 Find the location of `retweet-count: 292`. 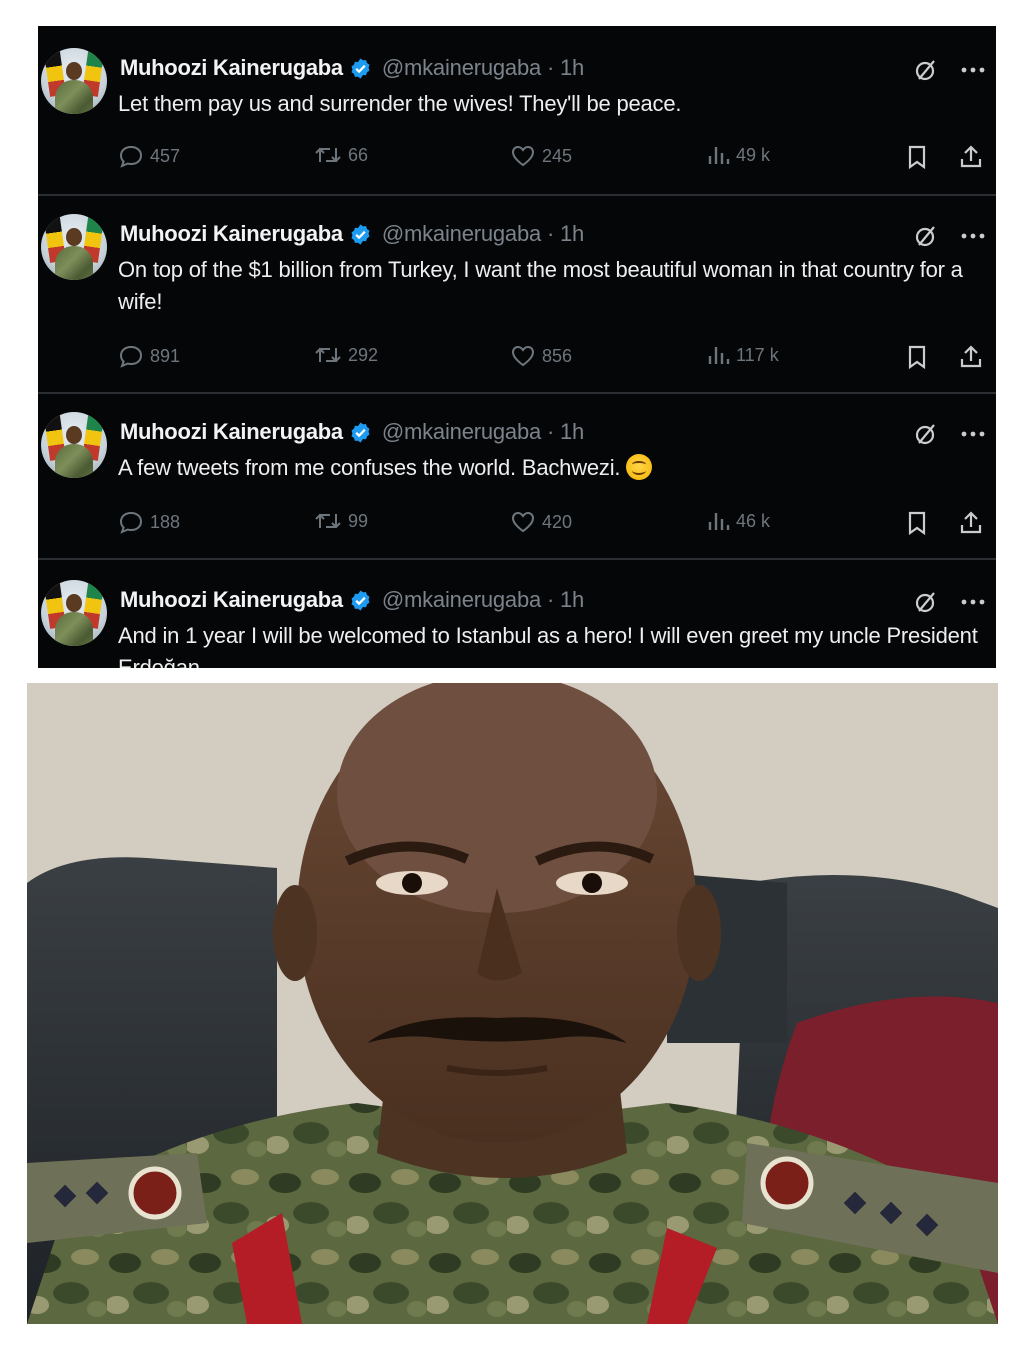

retweet-count: 292 is located at coordinates (363, 354).